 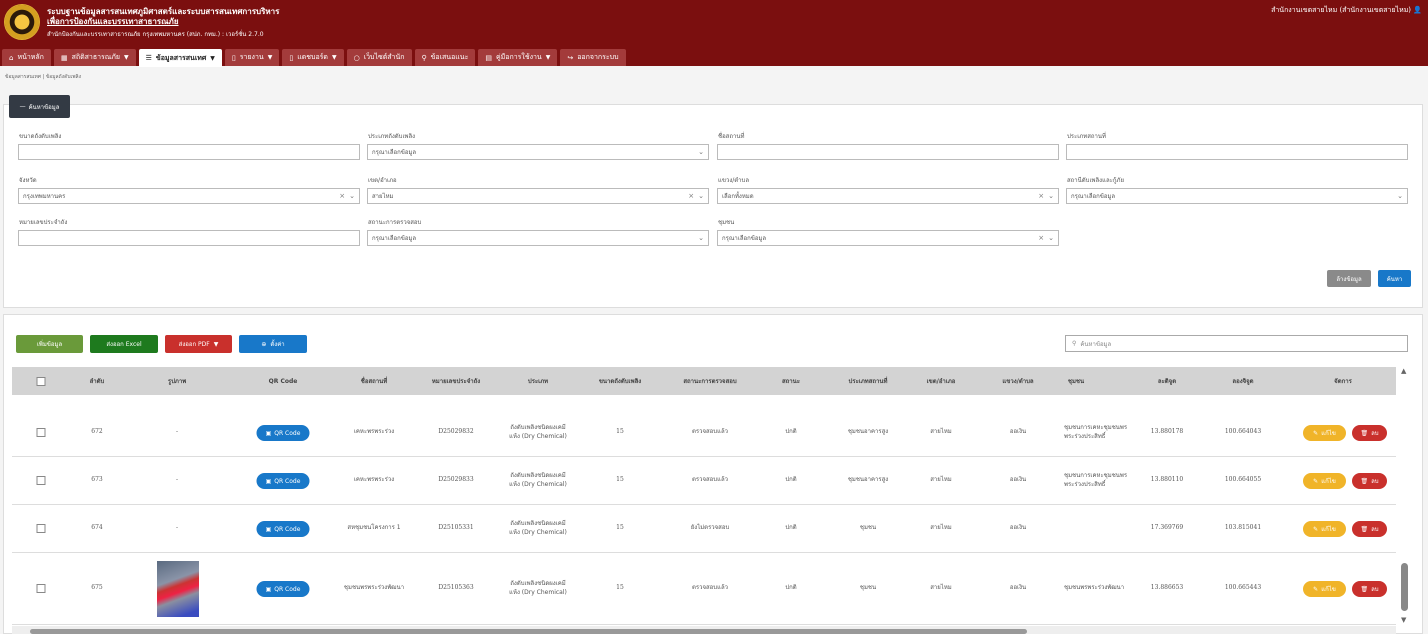 I want to click on station-select: กรุณาเลือกข้อมูล ⌄, so click(x=1237, y=196).